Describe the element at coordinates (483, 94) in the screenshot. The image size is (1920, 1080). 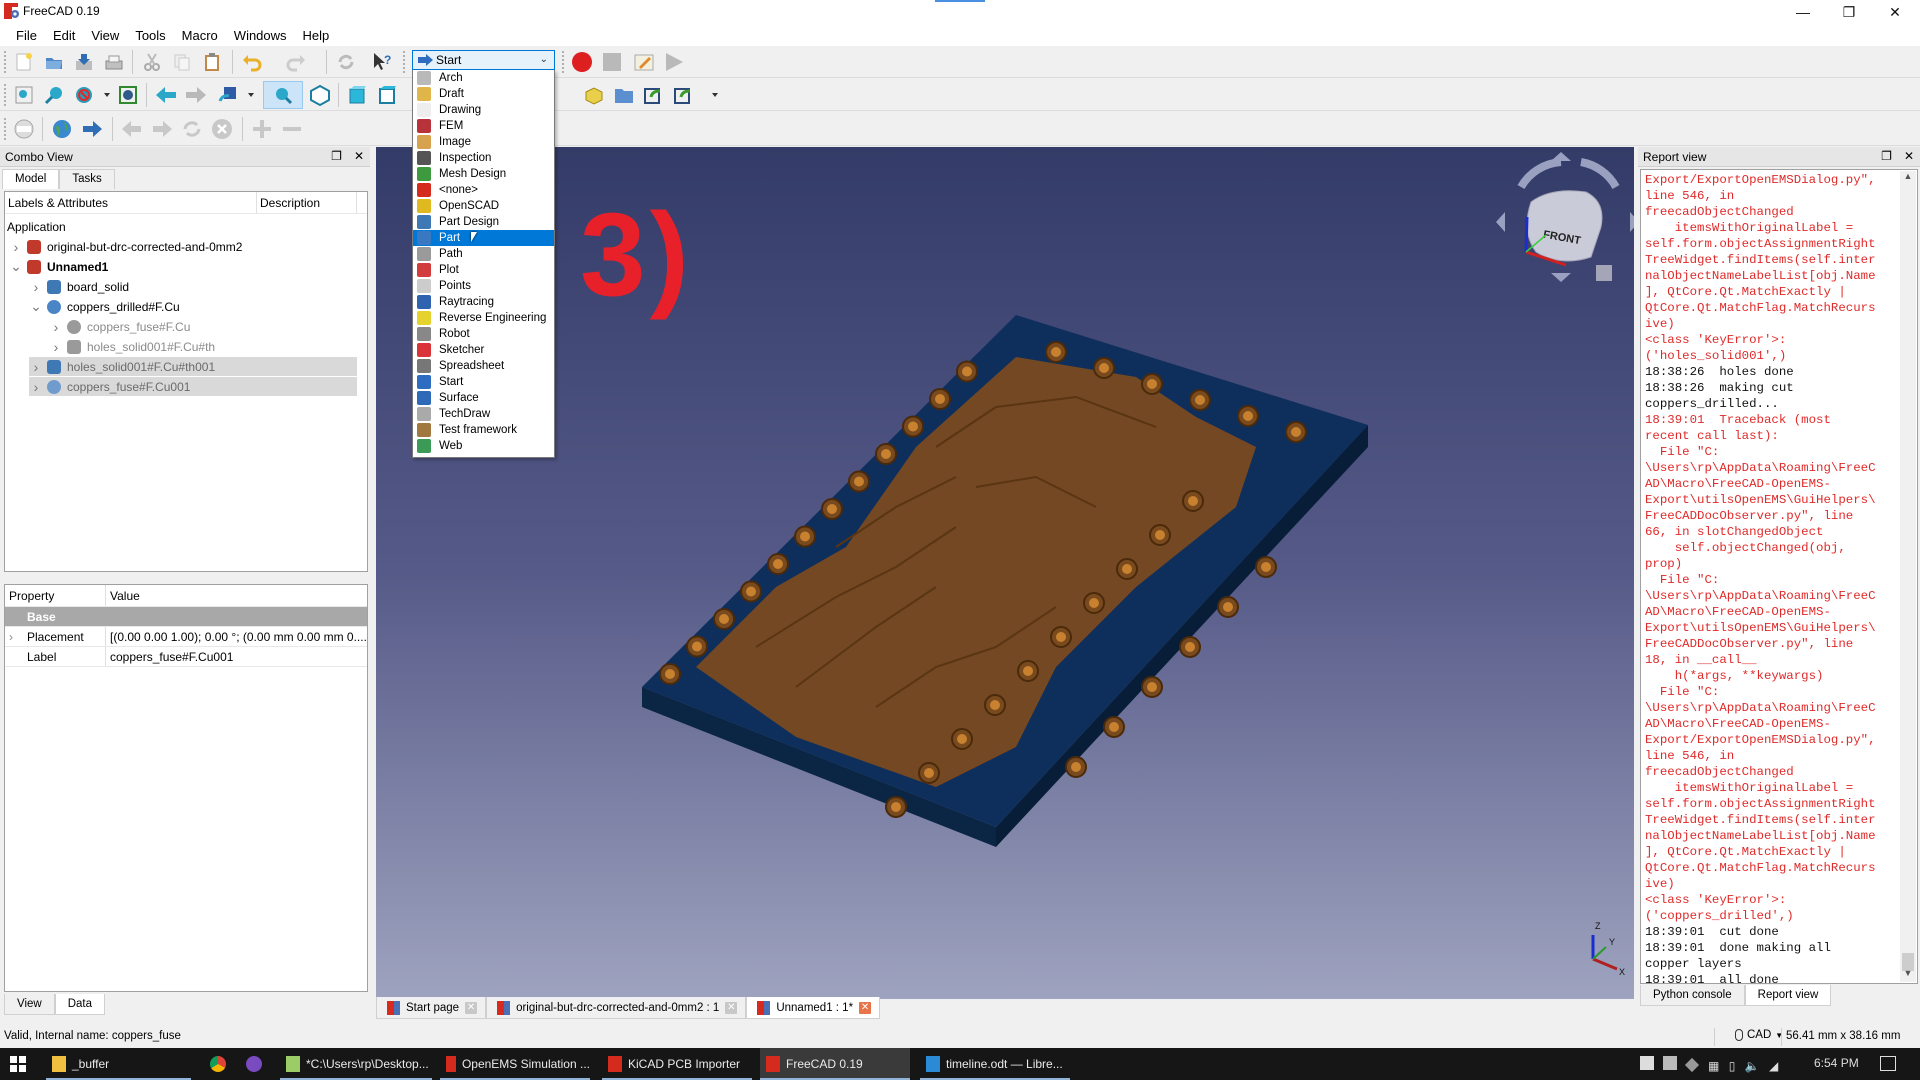
I see `workbench-option: Draft` at that location.